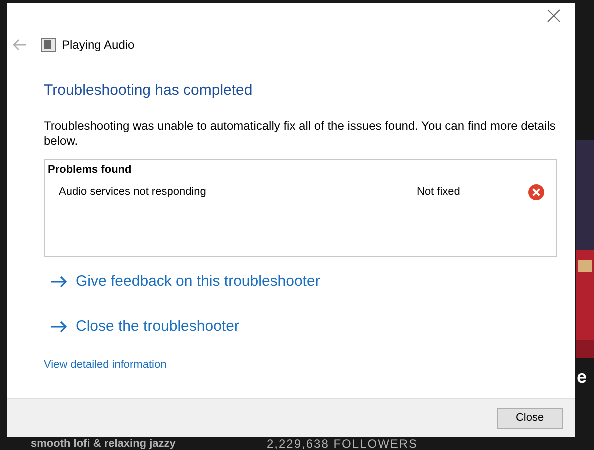 This screenshot has height=450, width=594. What do you see at coordinates (536, 192) in the screenshot?
I see `error-icon` at bounding box center [536, 192].